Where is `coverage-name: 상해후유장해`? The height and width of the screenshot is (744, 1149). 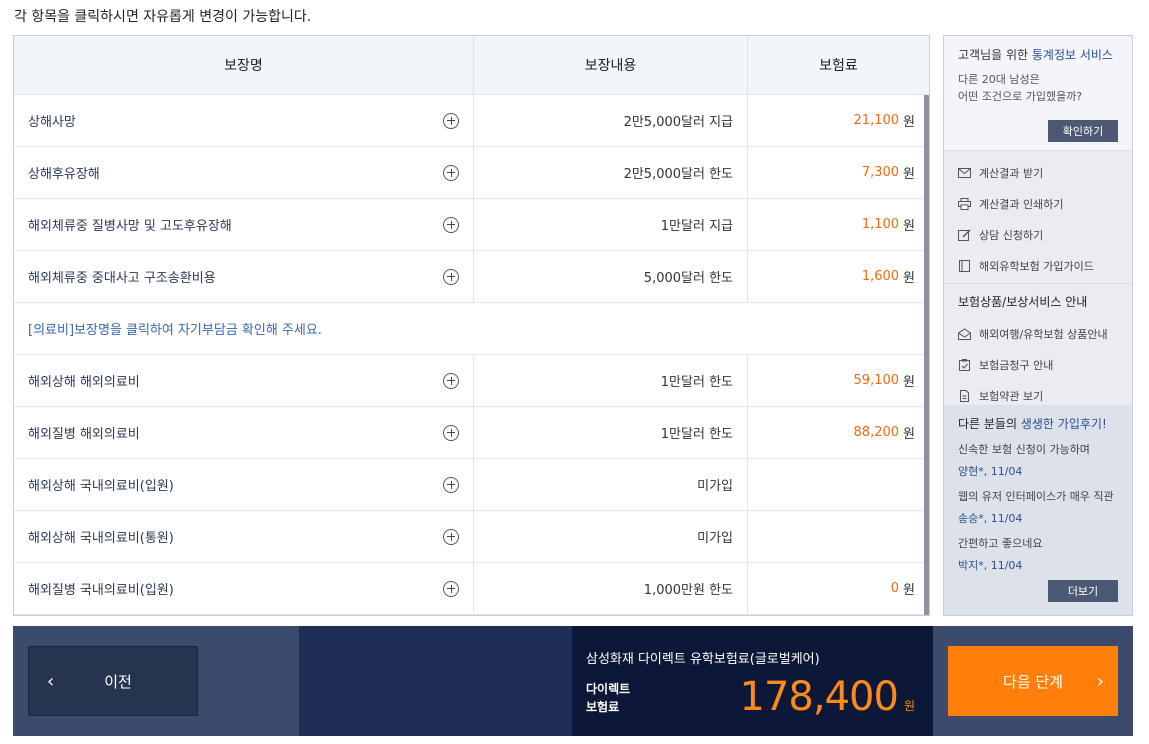
coverage-name: 상해후유장해 is located at coordinates (64, 172).